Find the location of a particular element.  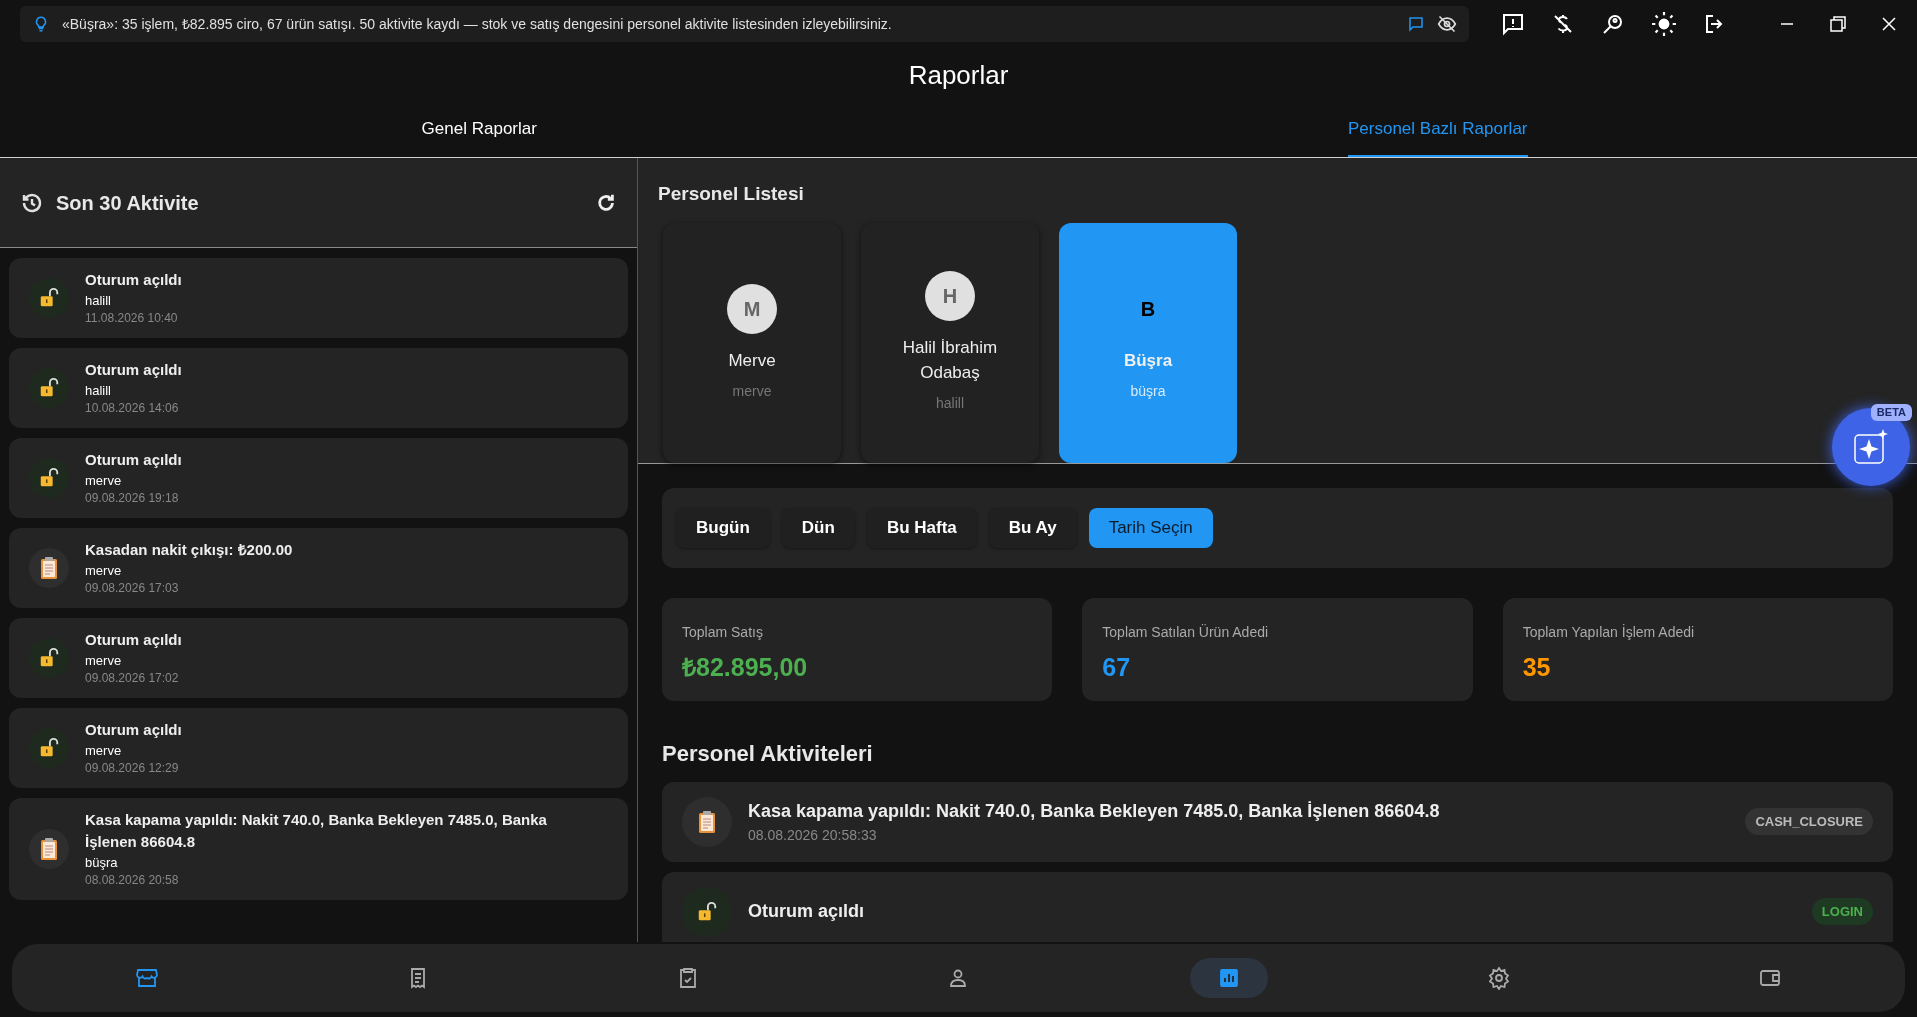

activity-time: 09.08.2026 12:29 is located at coordinates (132, 768).